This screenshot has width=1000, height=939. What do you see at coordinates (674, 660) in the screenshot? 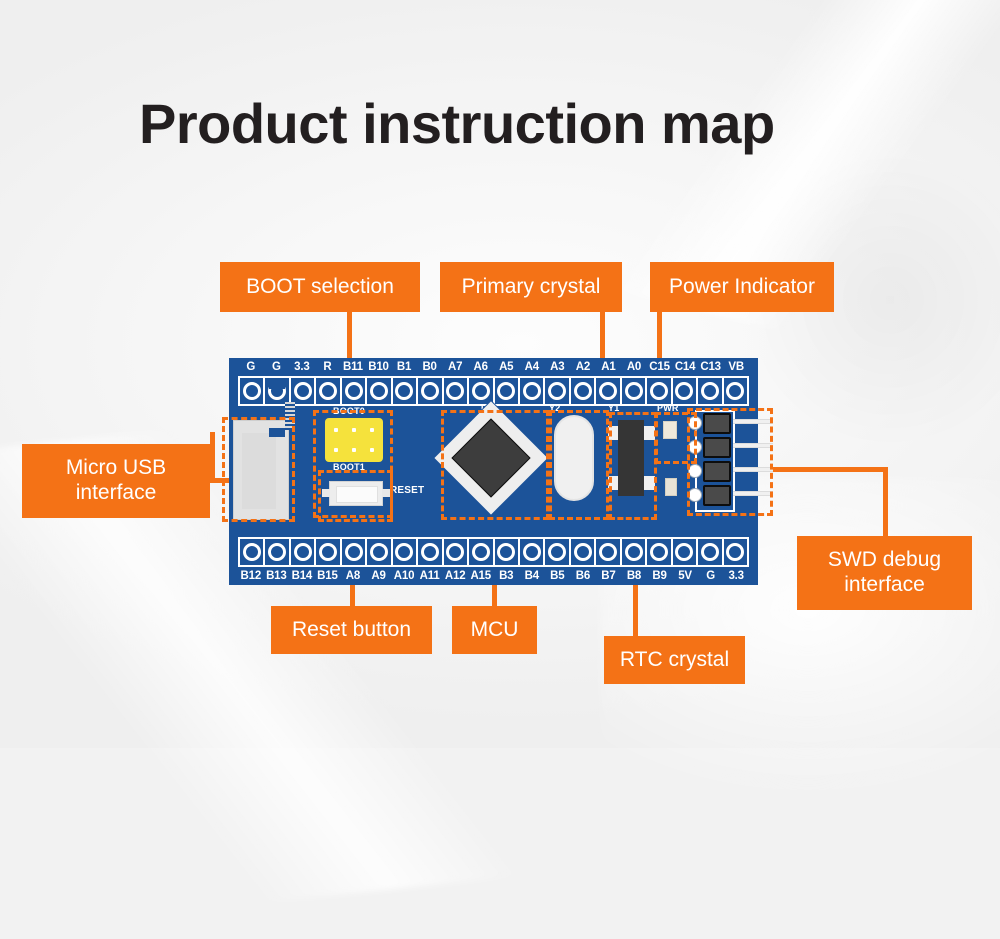
I see `callout-rtc-crystal: RTC crystal` at bounding box center [674, 660].